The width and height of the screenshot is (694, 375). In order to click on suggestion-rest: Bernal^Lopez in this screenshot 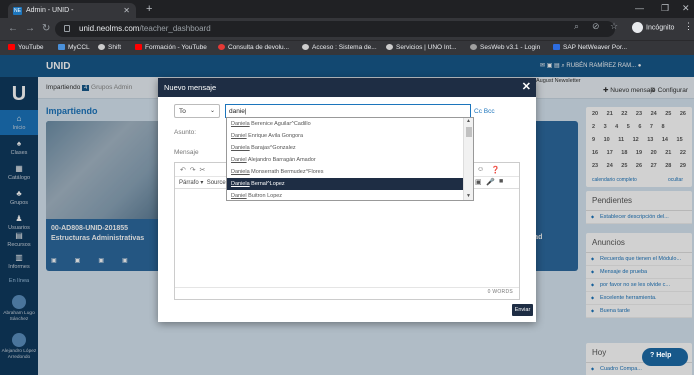, I will do `click(267, 184)`.